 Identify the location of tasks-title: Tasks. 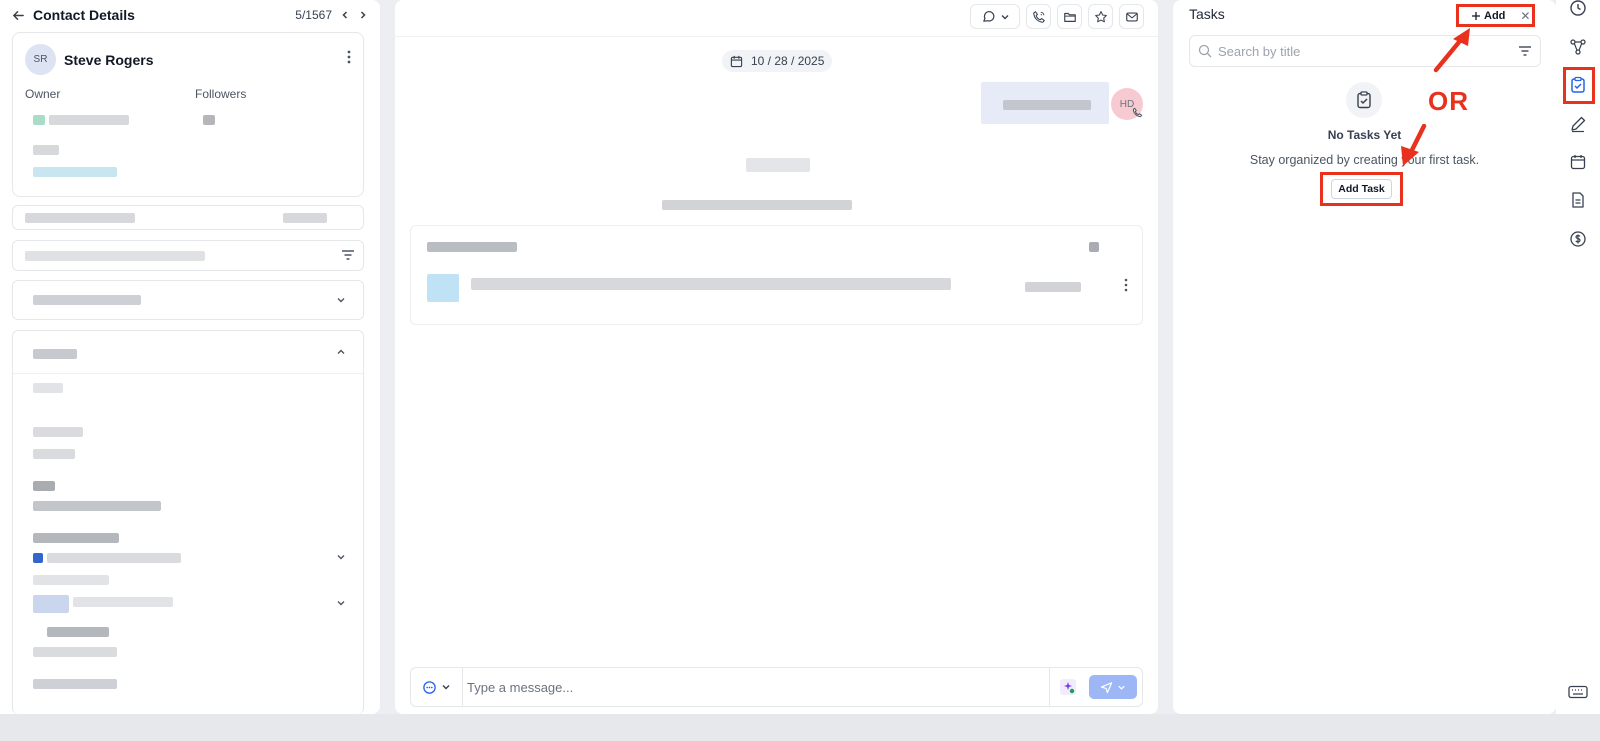
(1207, 14).